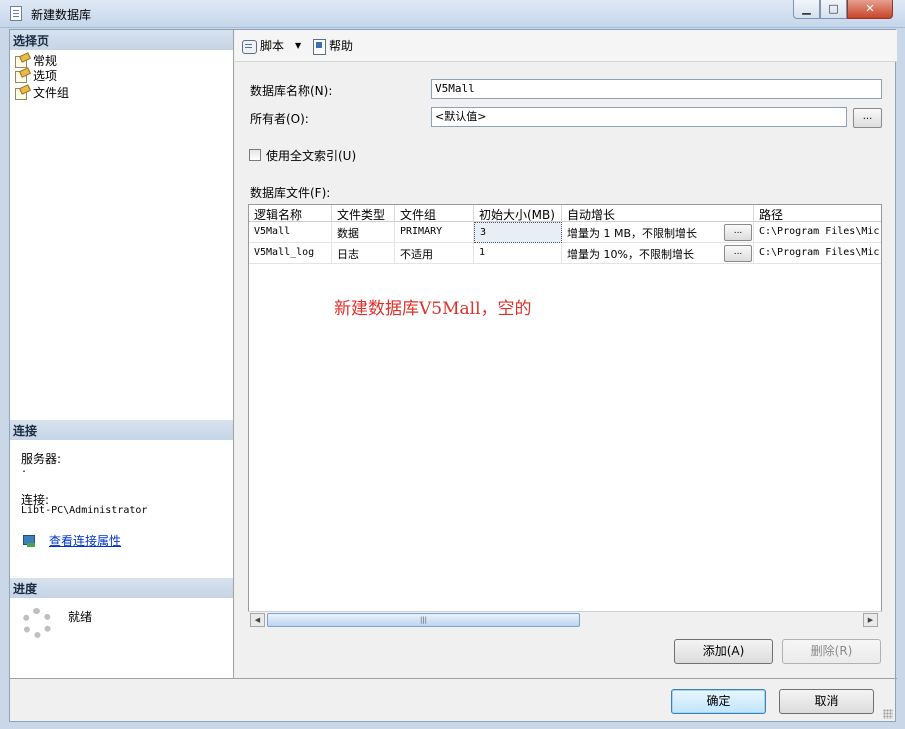 This screenshot has width=905, height=729. What do you see at coordinates (453, 678) in the screenshot?
I see `divider` at bounding box center [453, 678].